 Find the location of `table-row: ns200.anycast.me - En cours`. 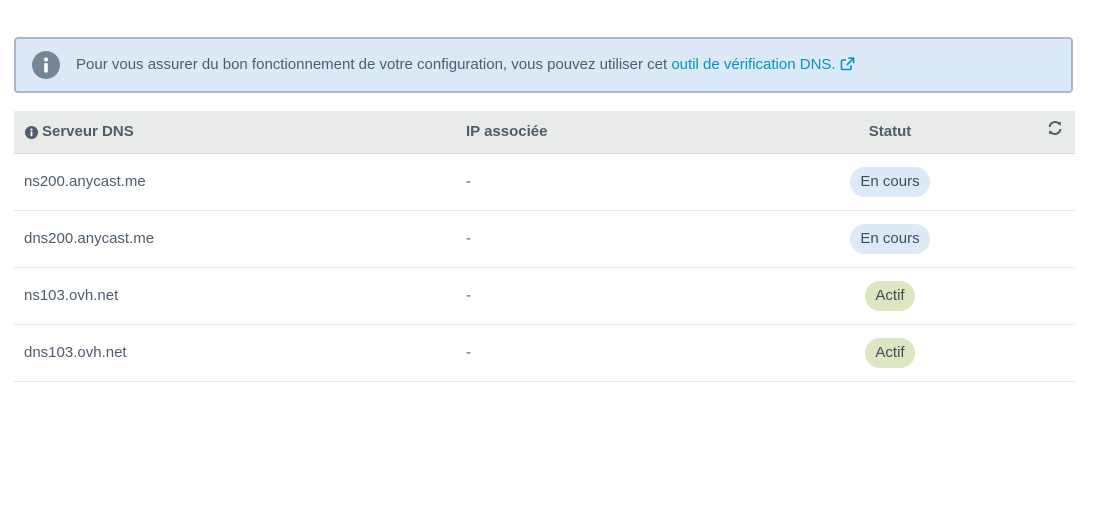

table-row: ns200.anycast.me - En cours is located at coordinates (544, 182).